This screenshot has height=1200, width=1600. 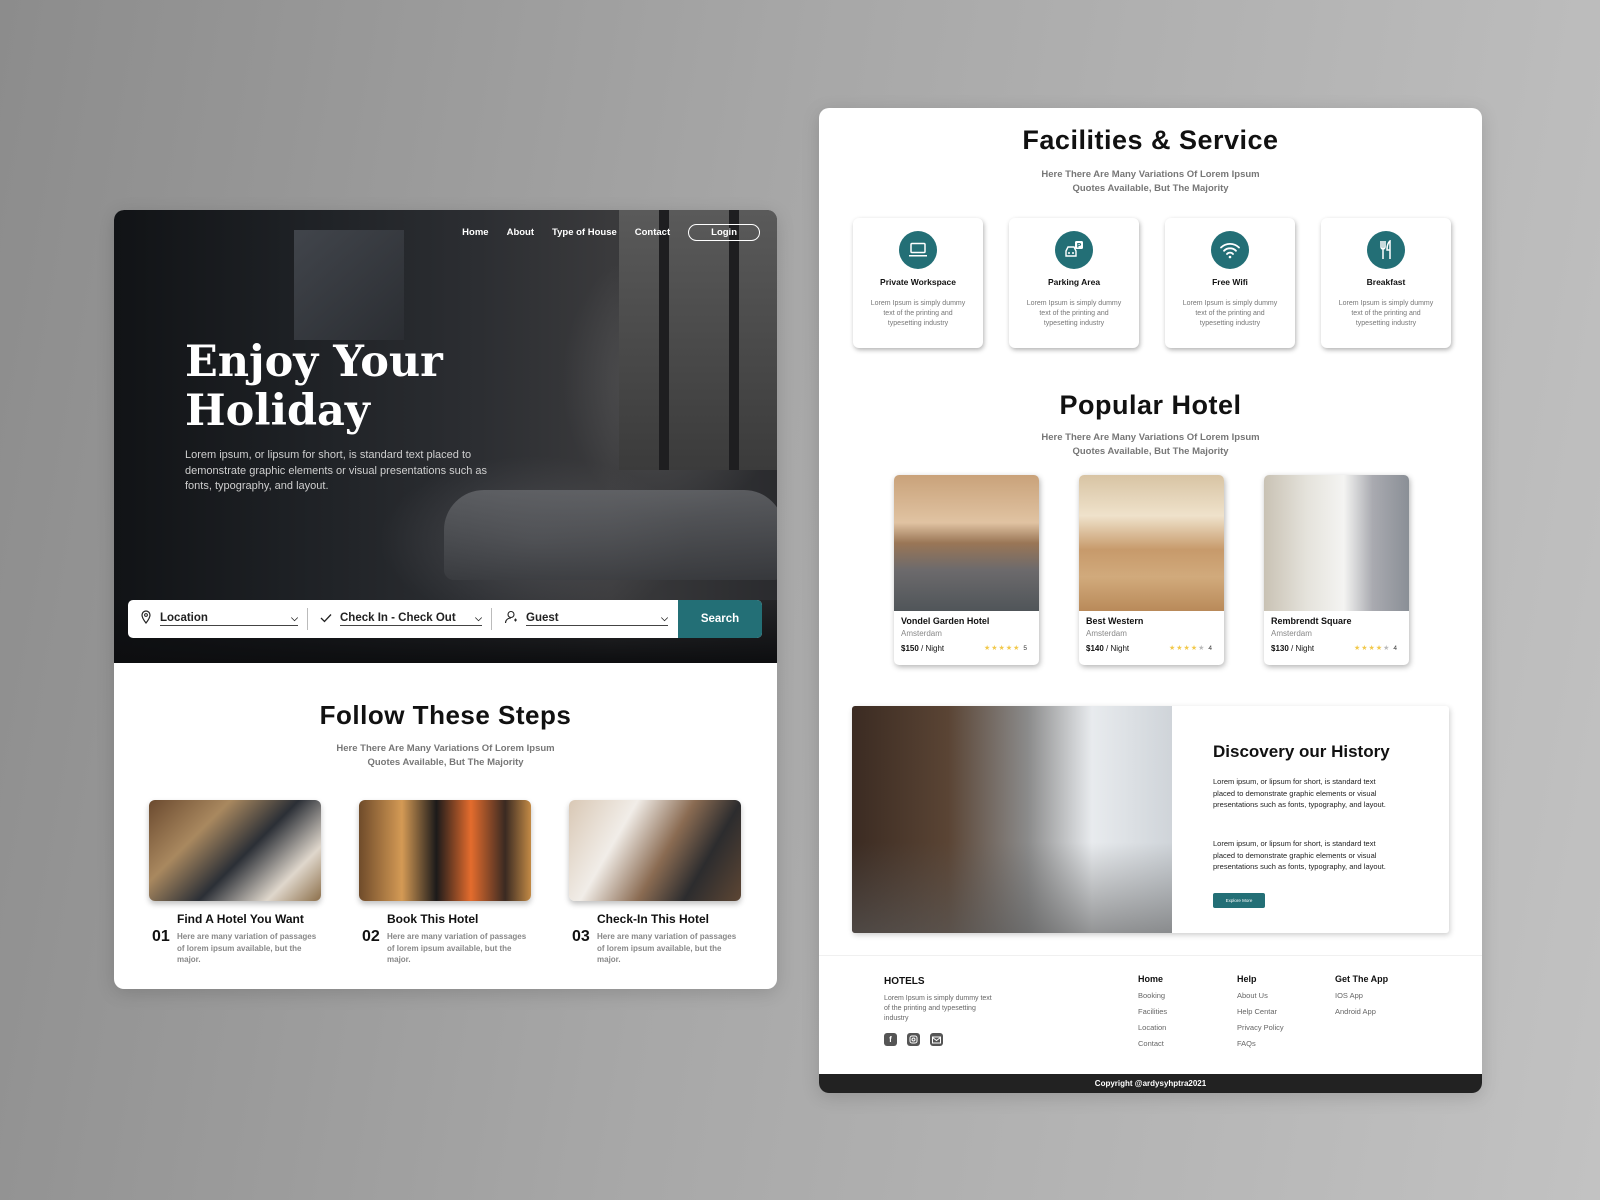 I want to click on check-icon, so click(x=326, y=619).